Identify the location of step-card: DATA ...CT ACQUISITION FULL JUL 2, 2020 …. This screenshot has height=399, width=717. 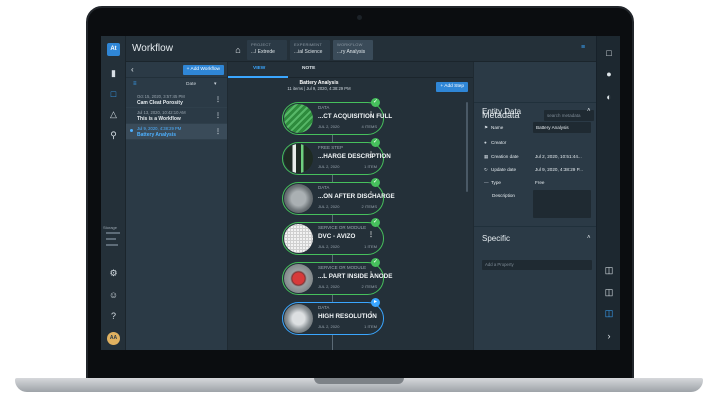
(337, 116).